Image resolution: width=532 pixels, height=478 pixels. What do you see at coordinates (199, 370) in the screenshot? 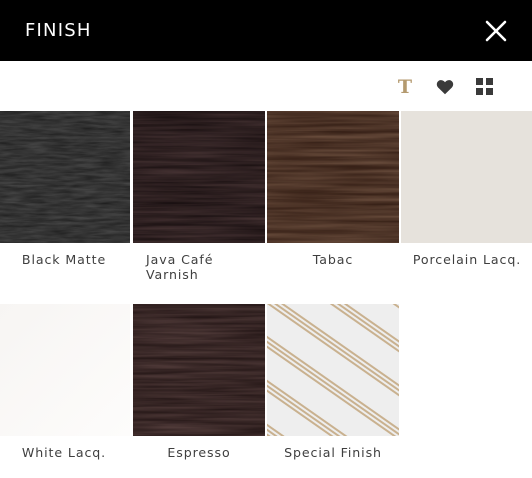
I see `swatch-espresso` at bounding box center [199, 370].